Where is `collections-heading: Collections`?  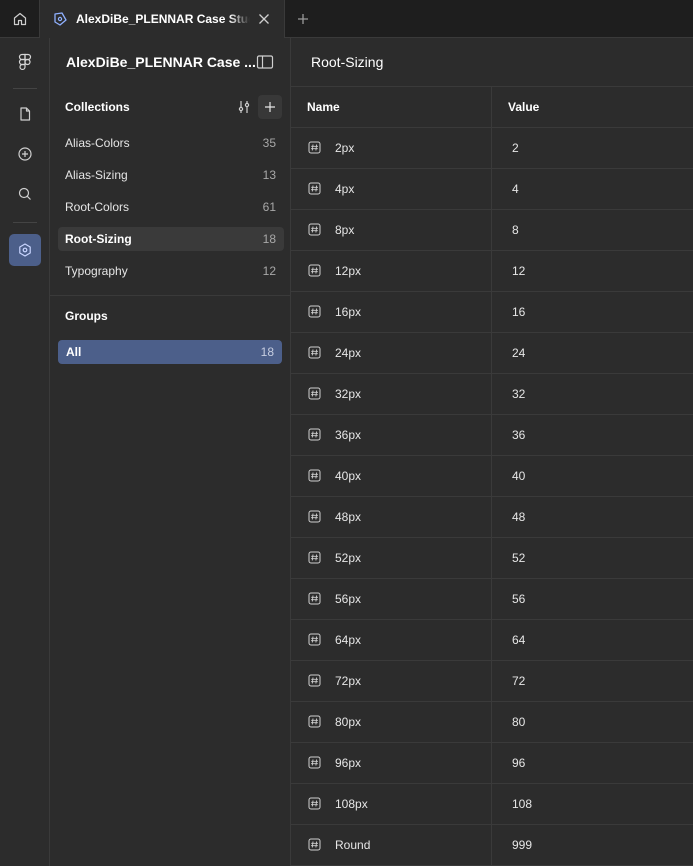
collections-heading: Collections is located at coordinates (97, 107).